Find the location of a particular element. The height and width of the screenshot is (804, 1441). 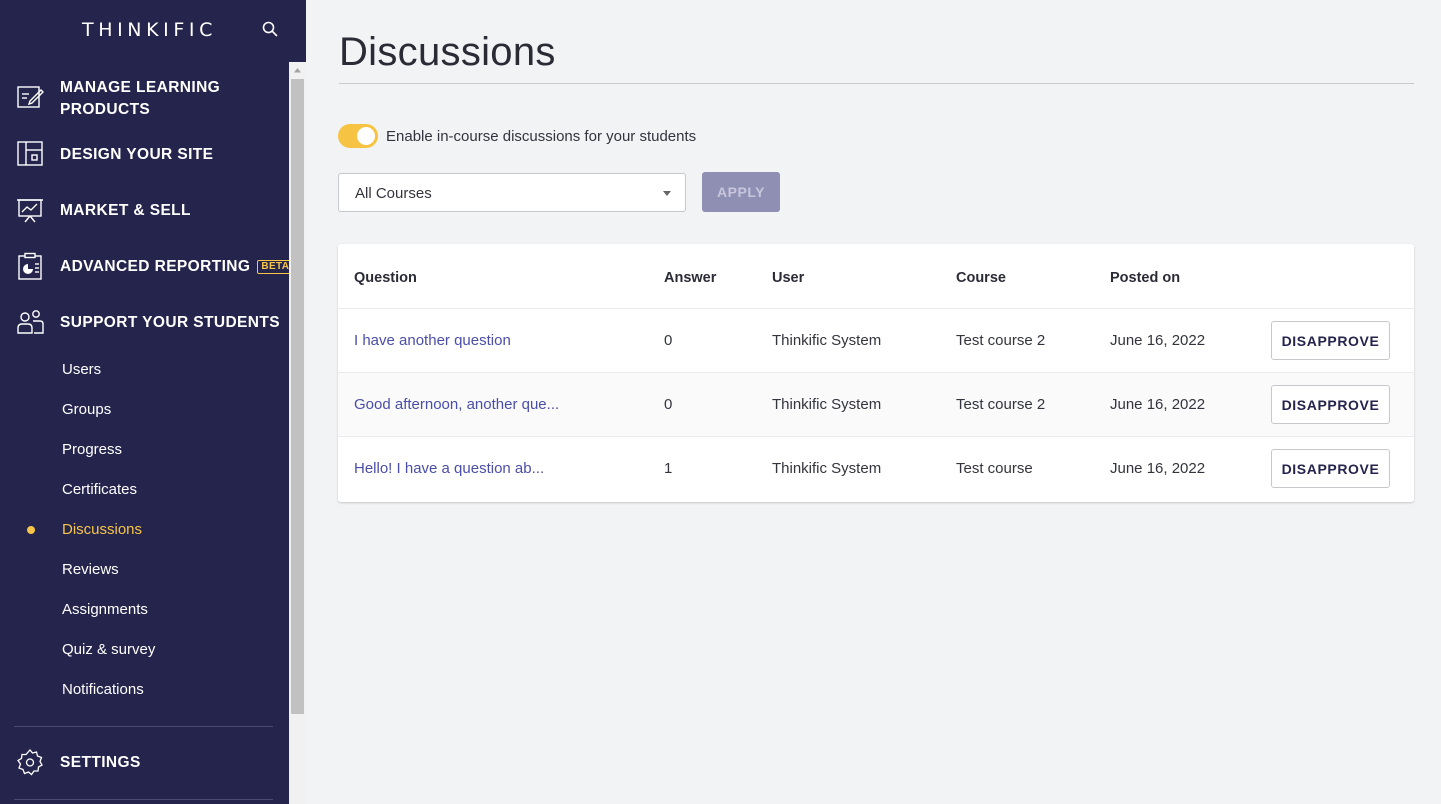

nav-label: SUPPORT YOUR STUDENTS is located at coordinates (170, 322).